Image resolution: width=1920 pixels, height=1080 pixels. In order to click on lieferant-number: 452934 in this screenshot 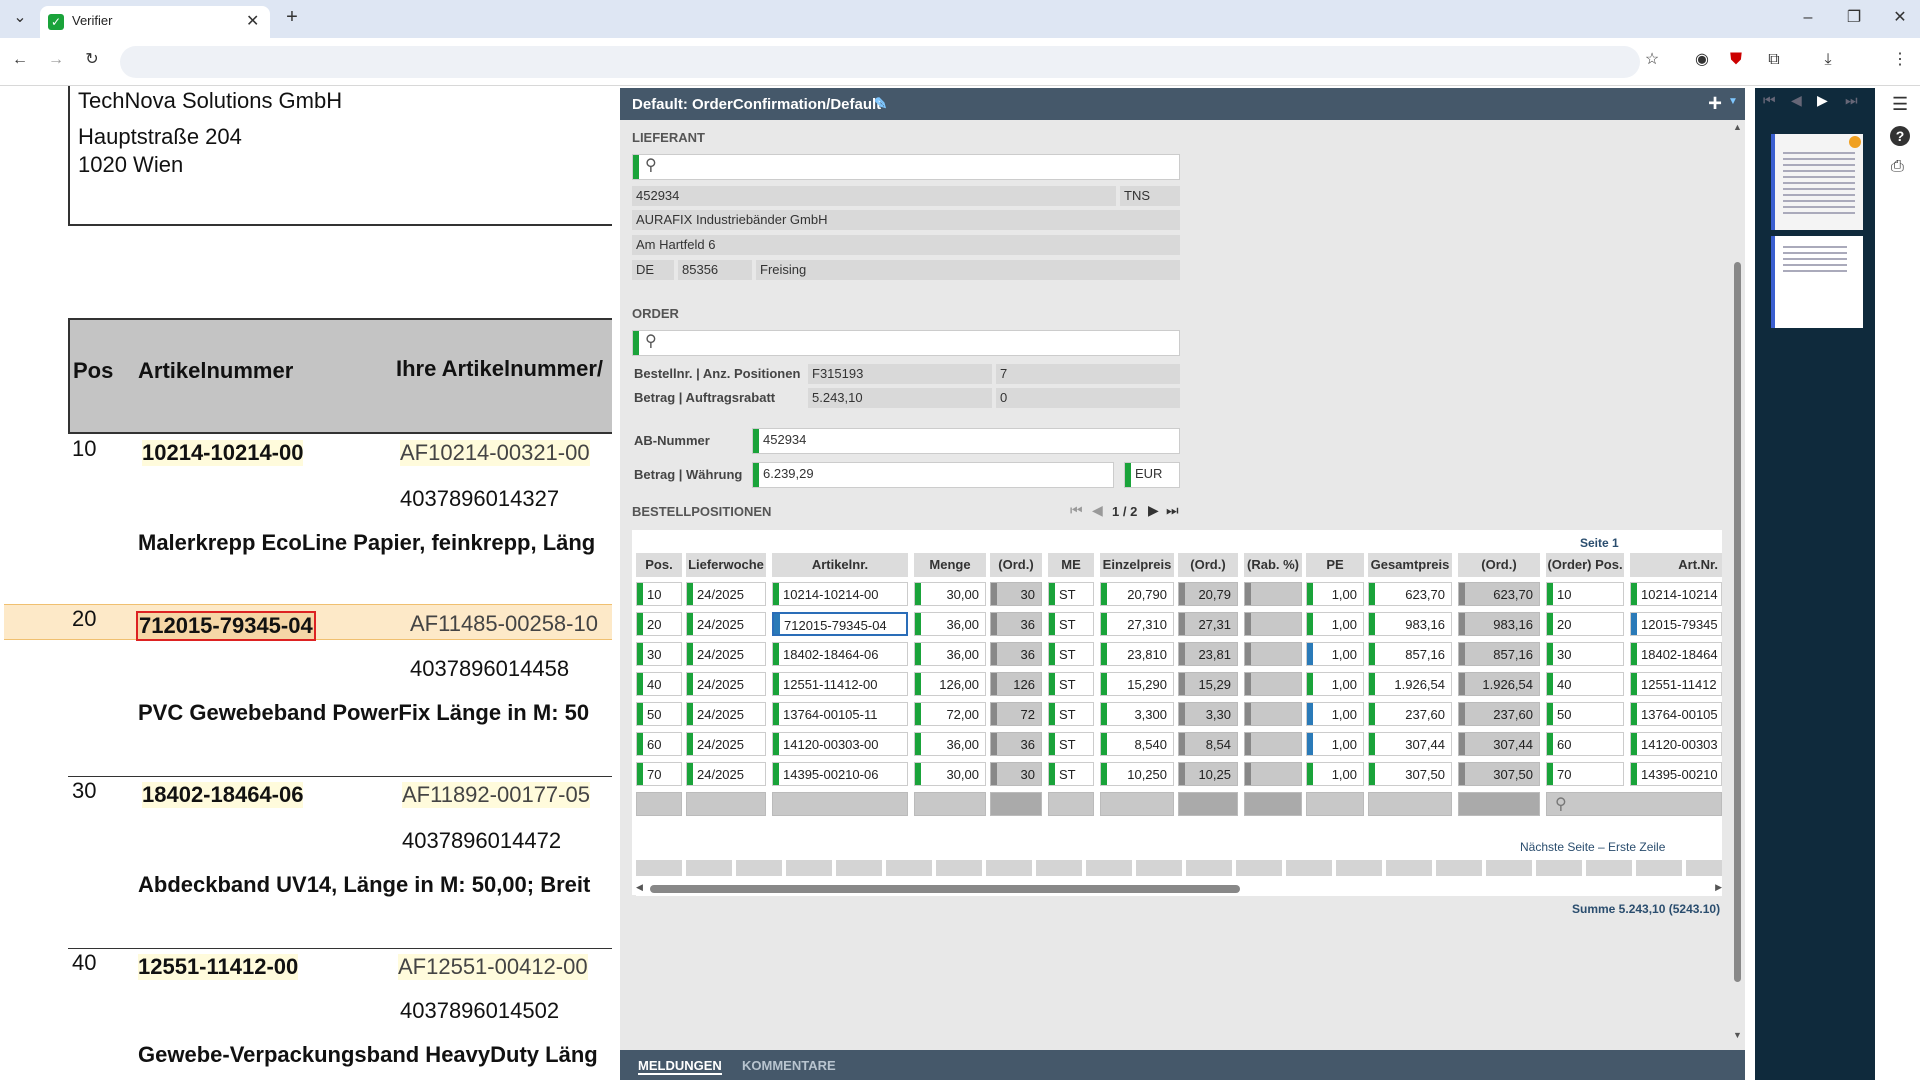, I will do `click(874, 196)`.